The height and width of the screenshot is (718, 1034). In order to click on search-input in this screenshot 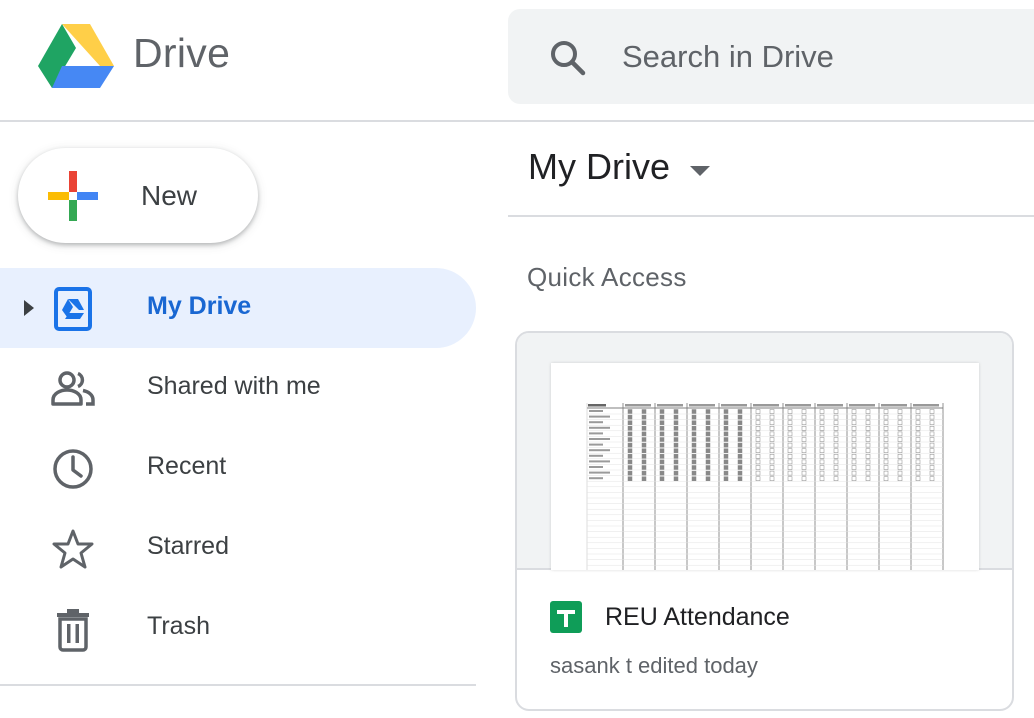, I will do `click(822, 57)`.